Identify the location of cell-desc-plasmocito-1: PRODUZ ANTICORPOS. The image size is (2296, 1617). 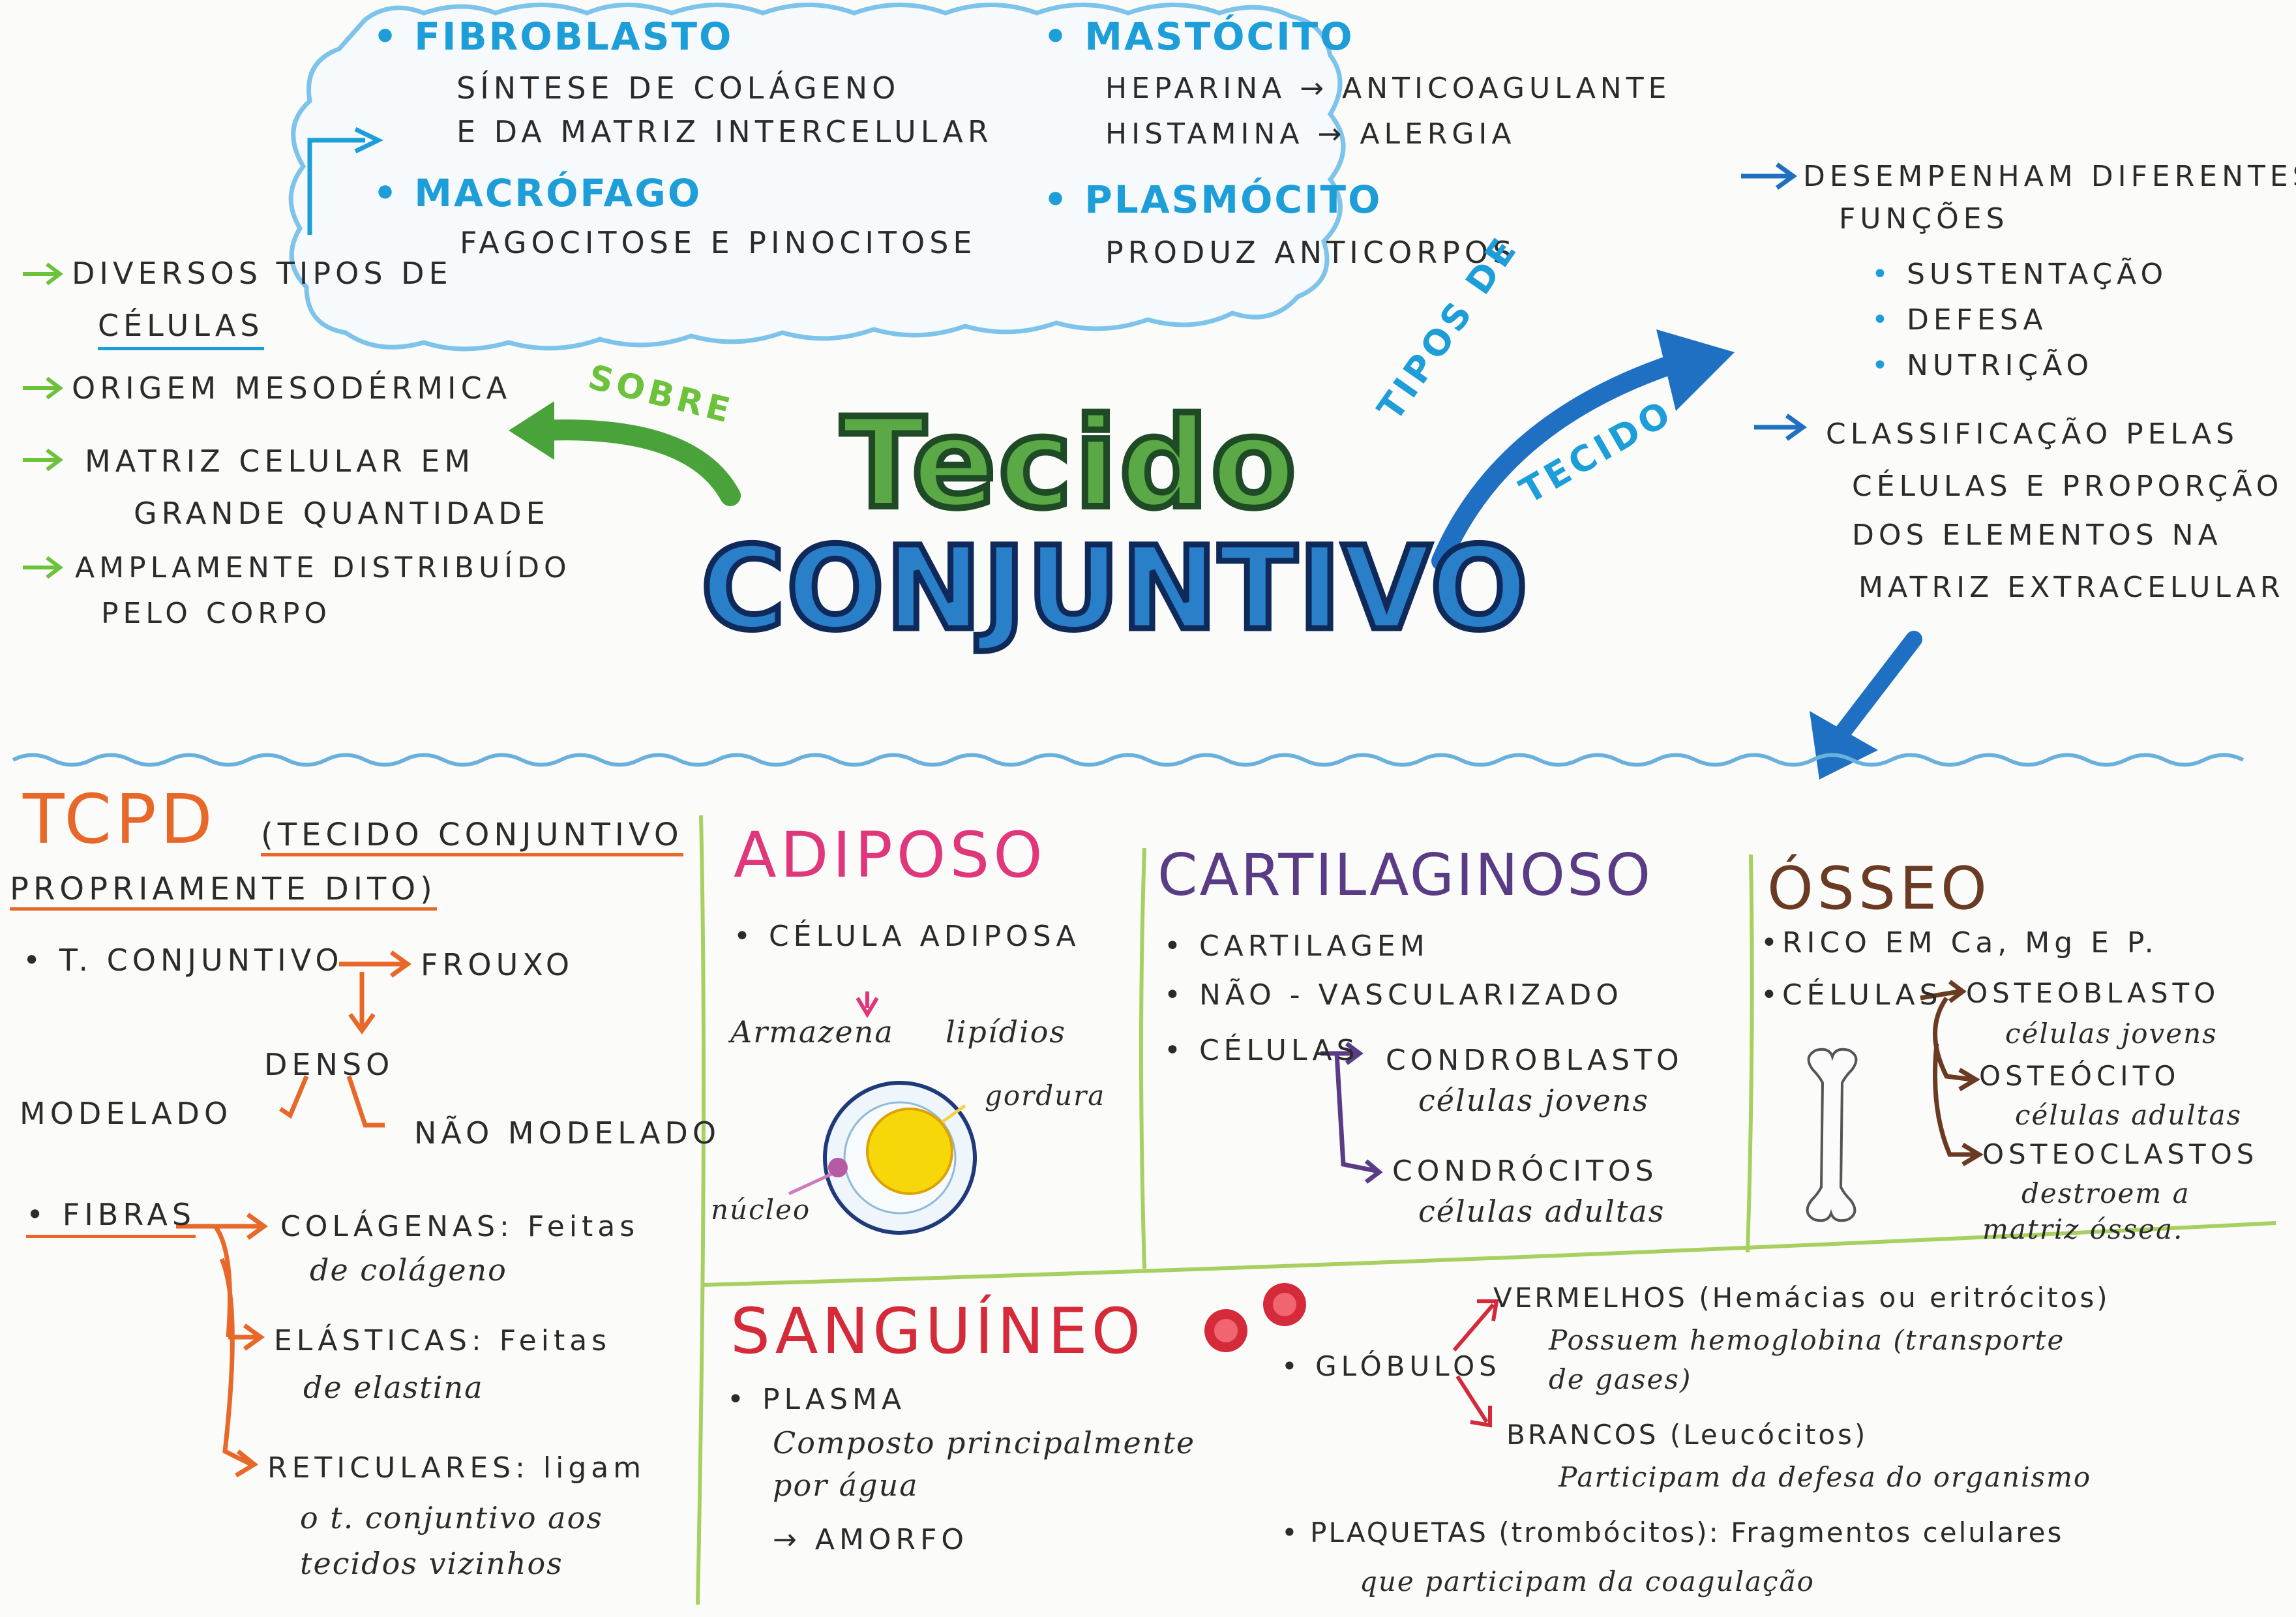
(1311, 252).